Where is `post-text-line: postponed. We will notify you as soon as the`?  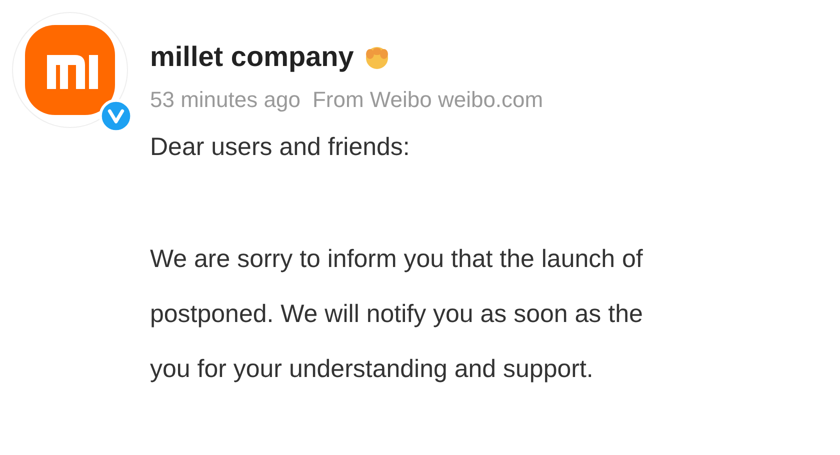 post-text-line: postponed. We will notify you as soon as the is located at coordinates (396, 314).